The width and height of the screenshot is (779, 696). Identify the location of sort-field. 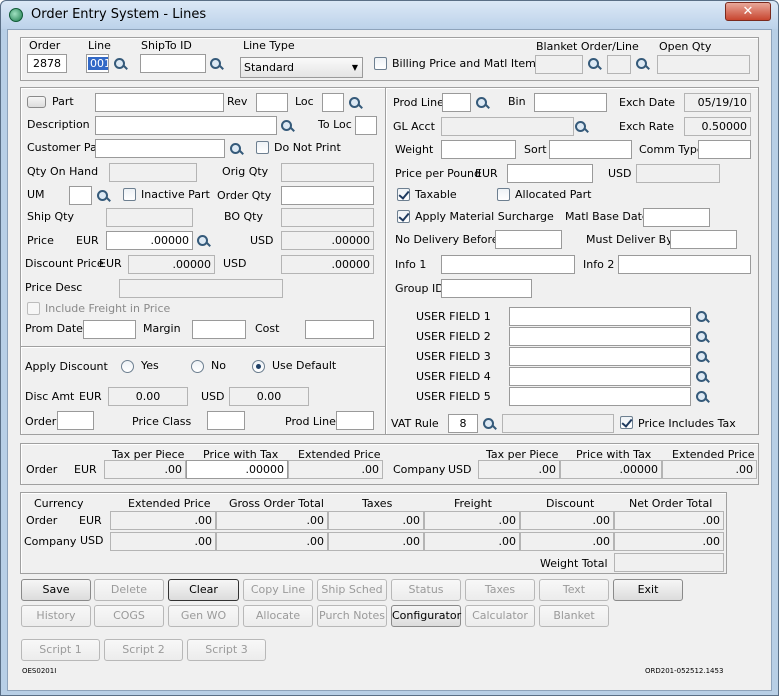
(590, 149).